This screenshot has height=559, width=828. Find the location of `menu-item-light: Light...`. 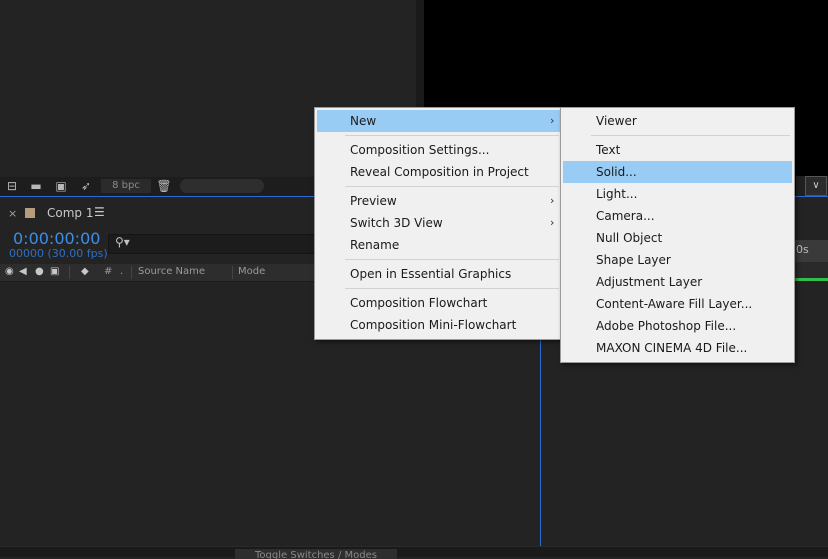

menu-item-light: Light... is located at coordinates (677, 194).